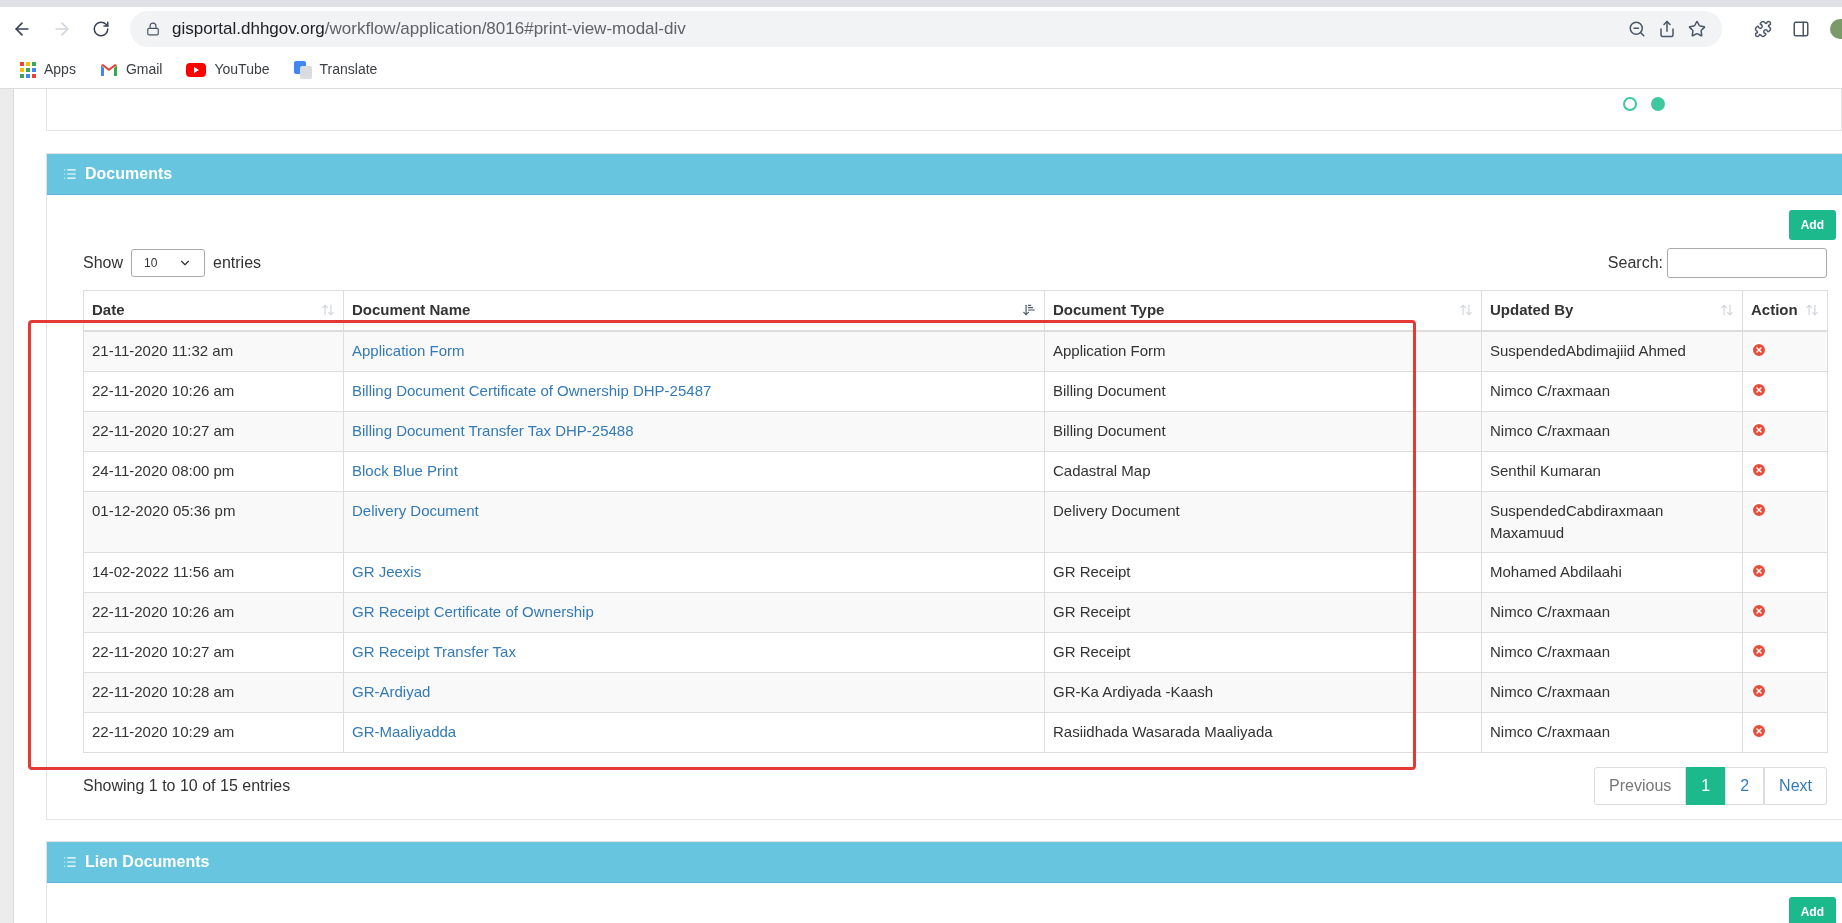 The width and height of the screenshot is (1842, 923). What do you see at coordinates (108, 69) in the screenshot?
I see `mail-icon` at bounding box center [108, 69].